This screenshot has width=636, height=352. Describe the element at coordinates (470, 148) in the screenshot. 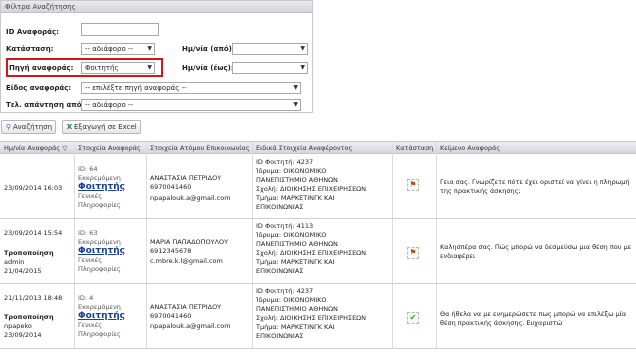

I see `header-text: Κείμενο Αναφοράς` at that location.